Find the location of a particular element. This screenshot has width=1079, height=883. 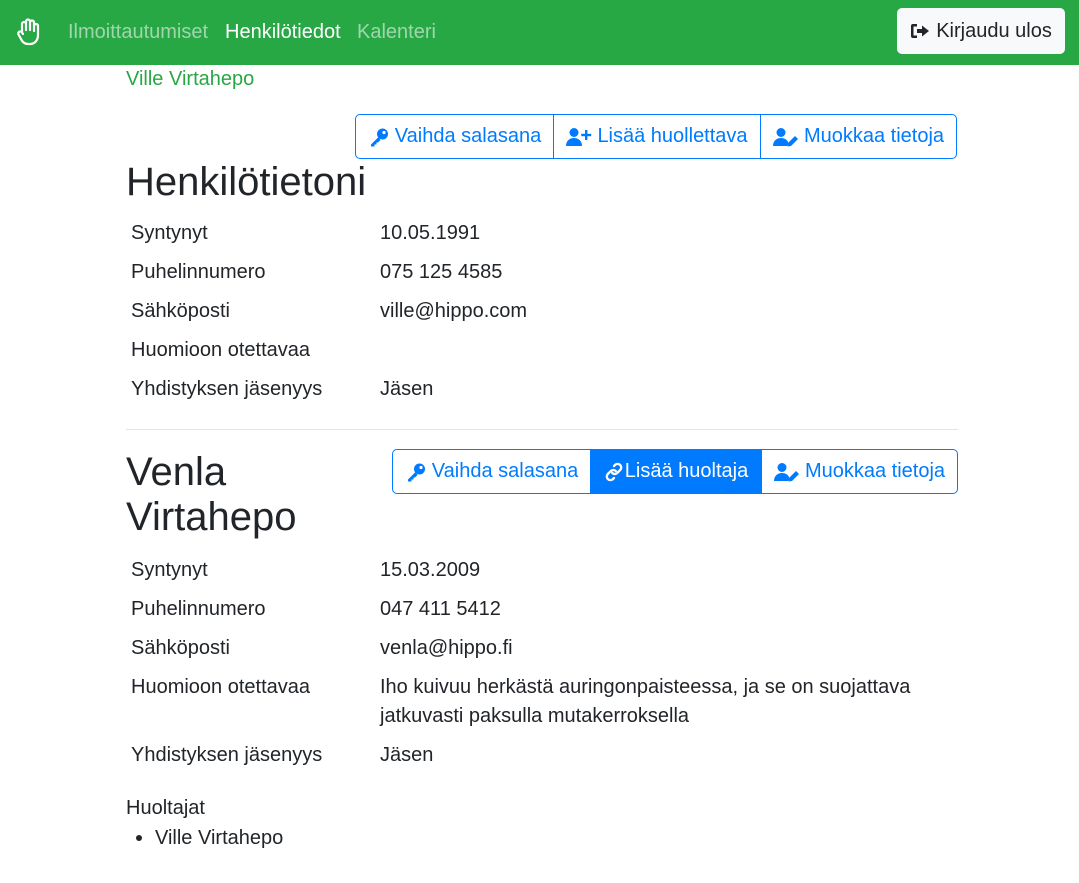

logout-button: Kirjaudu ulos is located at coordinates (981, 31).